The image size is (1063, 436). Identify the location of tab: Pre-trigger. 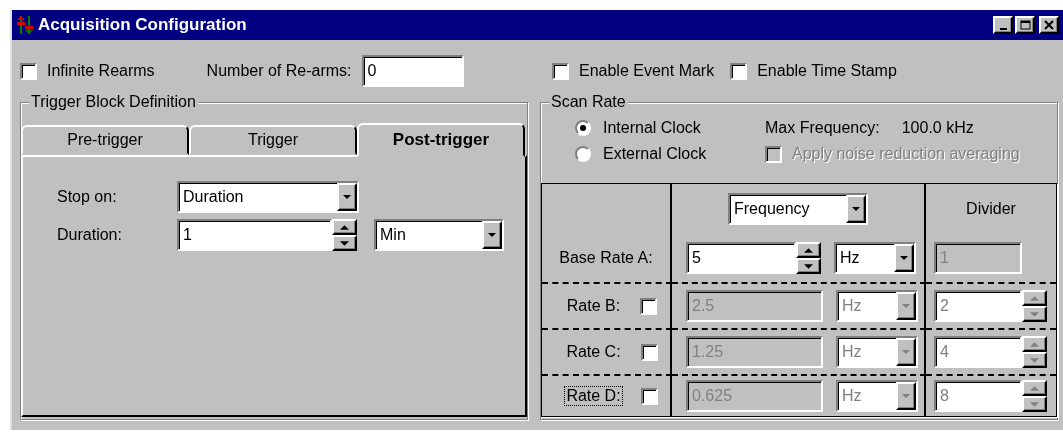
(105, 140).